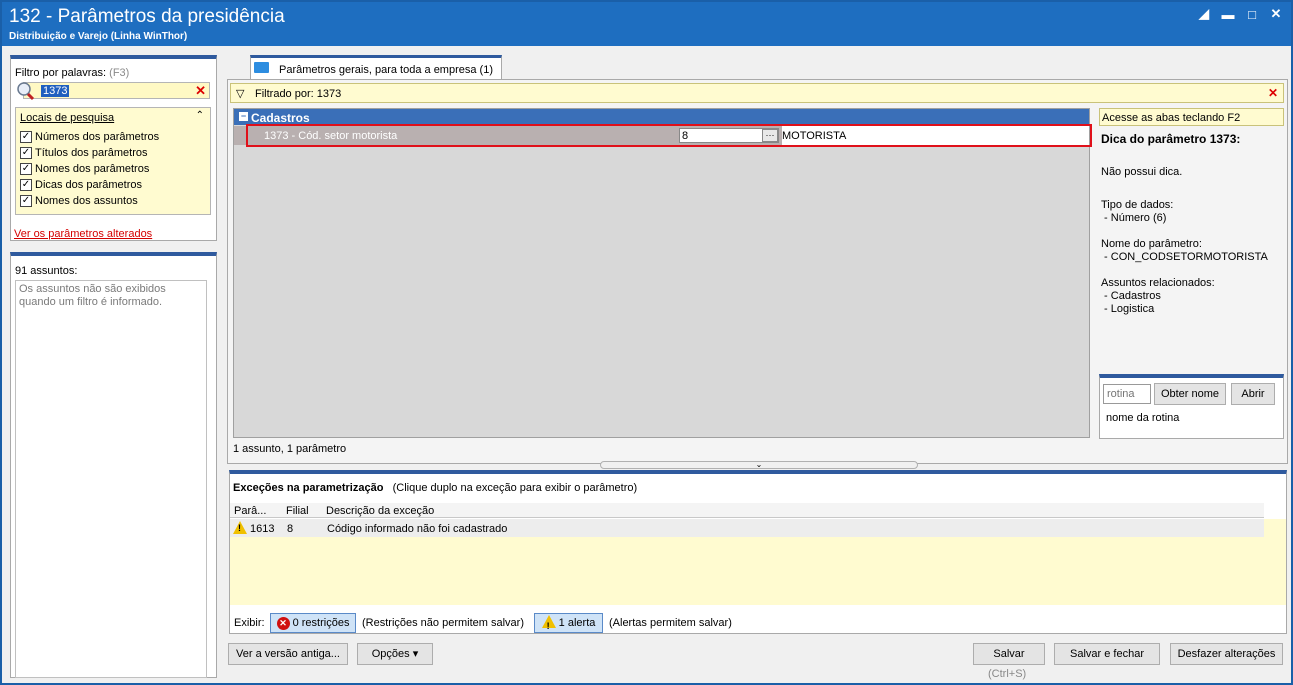 This screenshot has height=685, width=1293. Describe the element at coordinates (89, 137) in the screenshot. I see `locais-item: ✓ Números dos parâmetros` at that location.